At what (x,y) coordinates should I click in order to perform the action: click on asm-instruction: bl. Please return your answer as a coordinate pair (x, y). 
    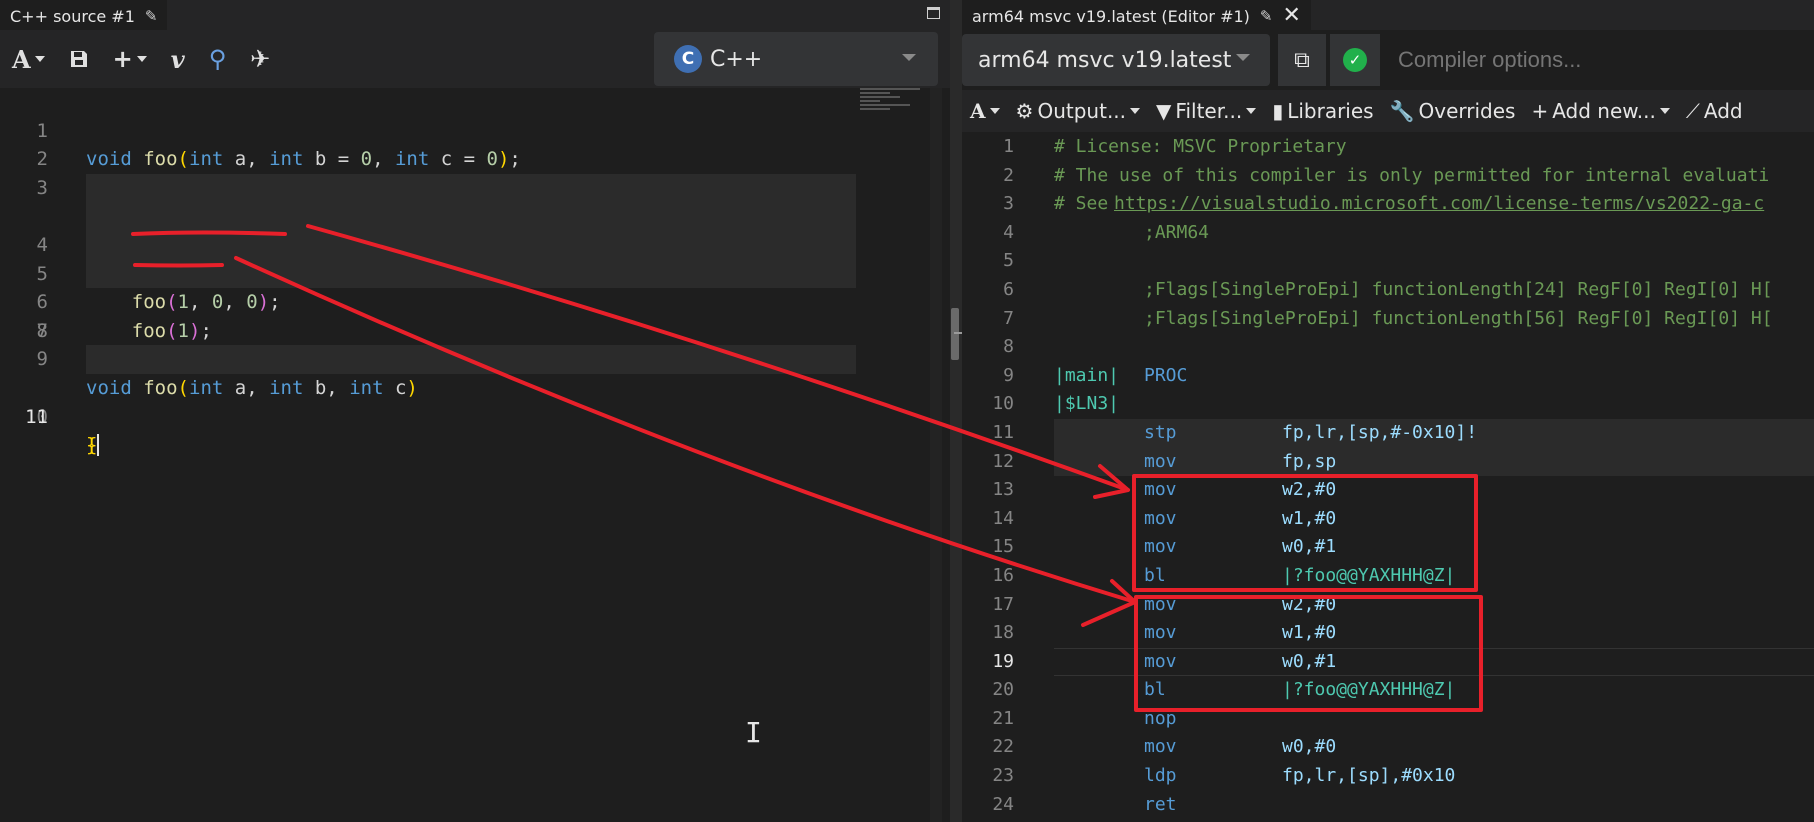
    Looking at the image, I should click on (1155, 690).